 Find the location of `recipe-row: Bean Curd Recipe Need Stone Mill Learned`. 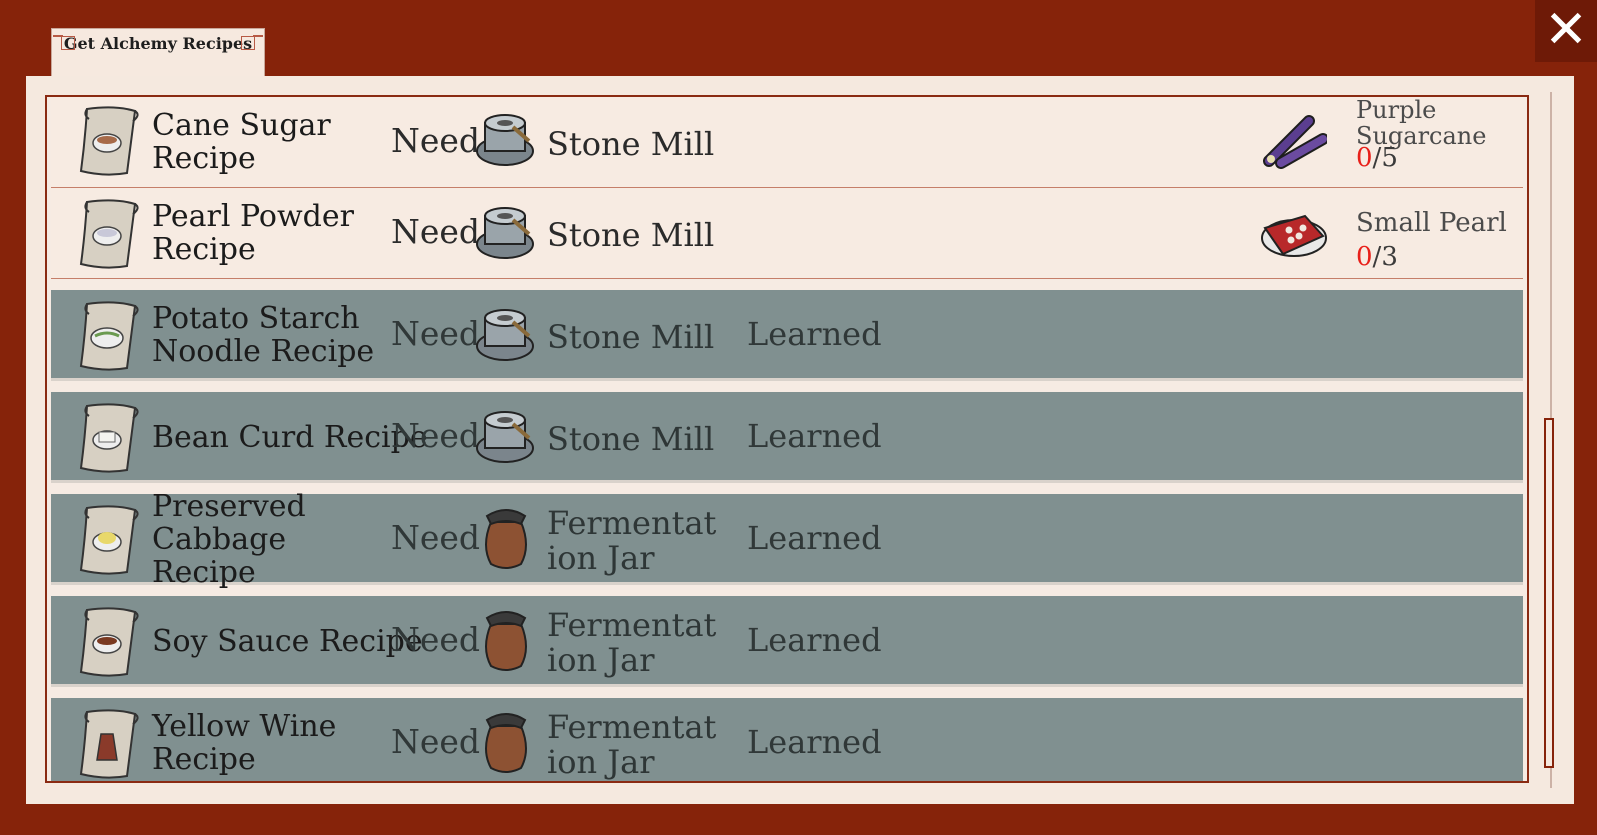

recipe-row: Bean Curd Recipe Need Stone Mill Learned is located at coordinates (787, 437).